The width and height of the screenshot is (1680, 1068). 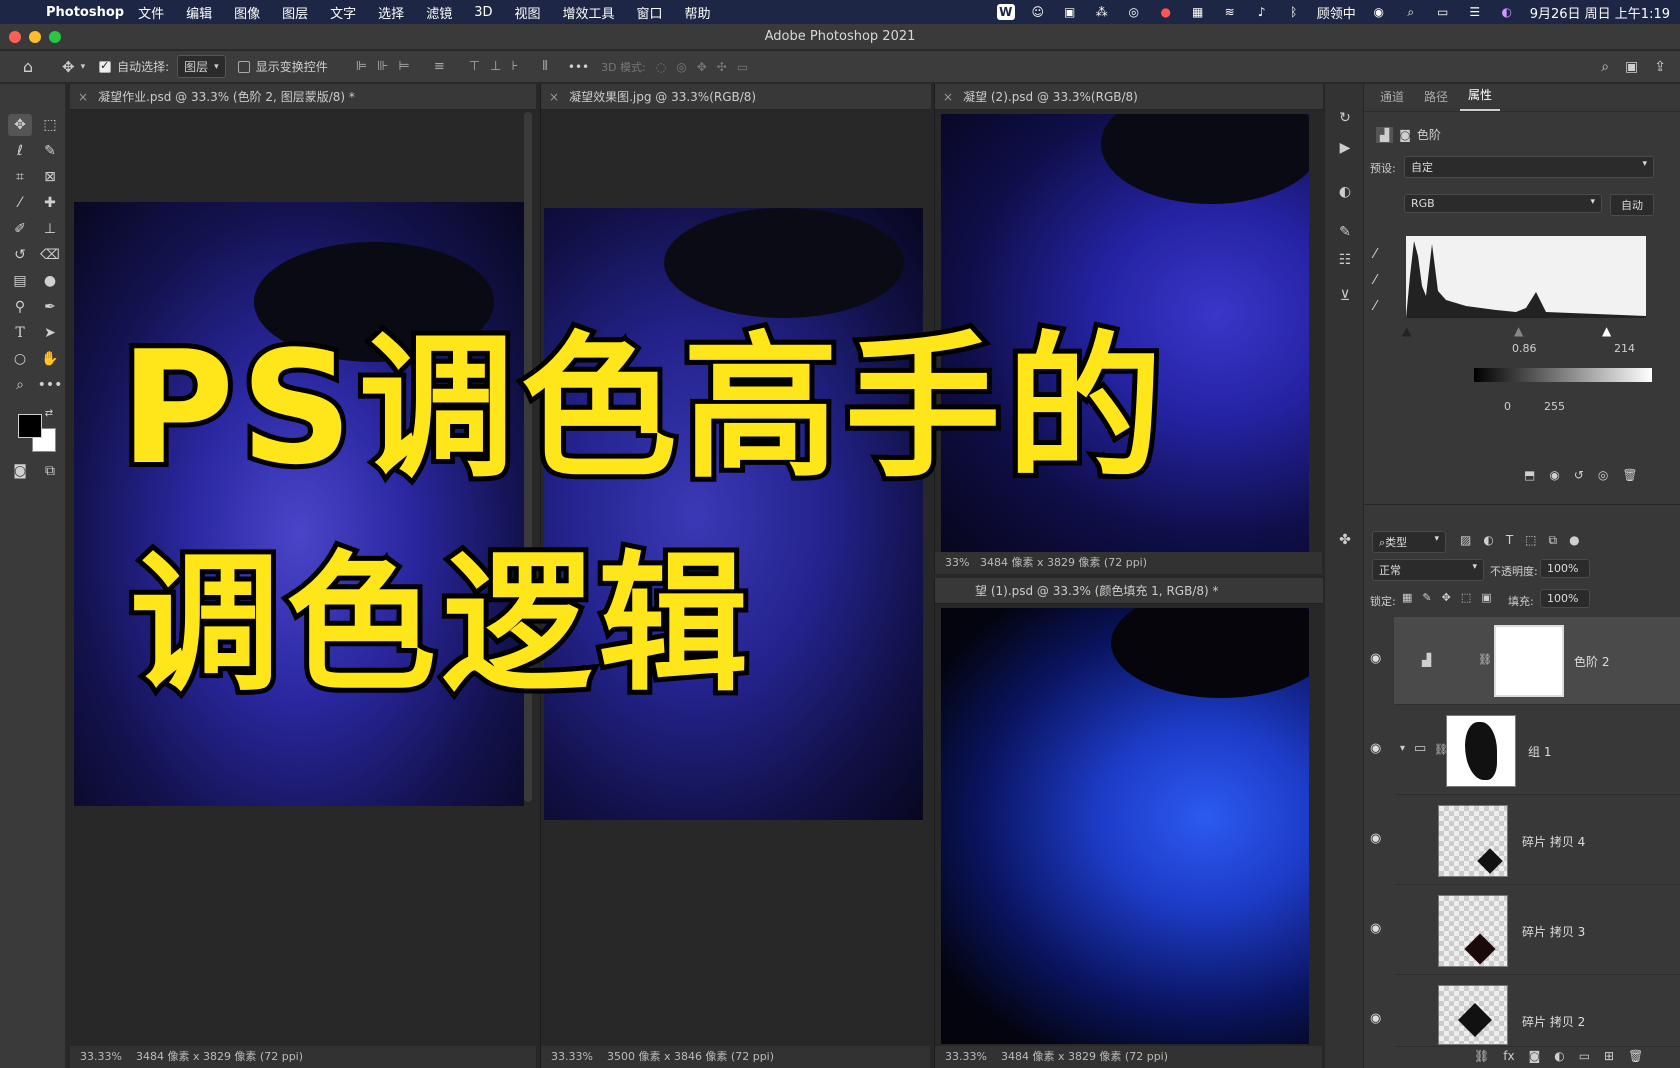 What do you see at coordinates (50, 125) in the screenshot?
I see `marquee-tool-icon: ⬚` at bounding box center [50, 125].